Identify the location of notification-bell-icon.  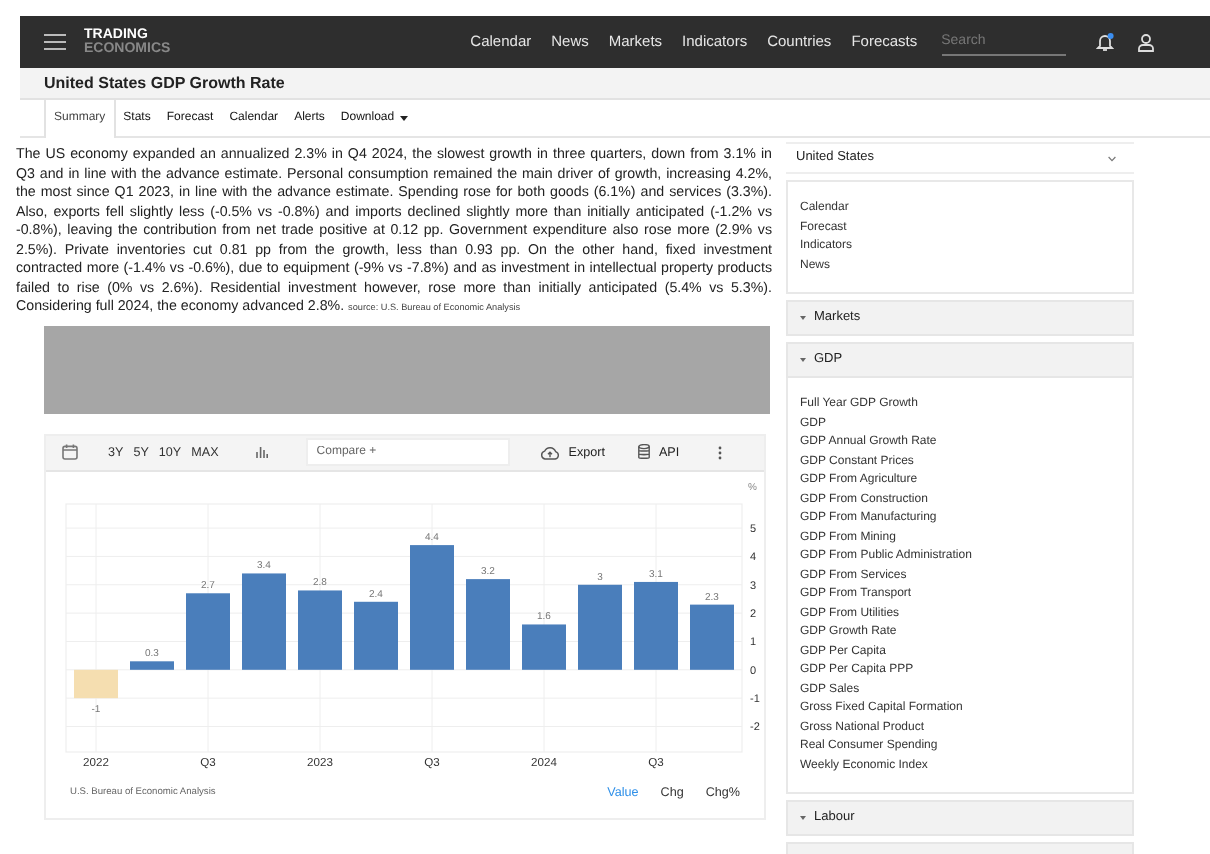
(1104, 42).